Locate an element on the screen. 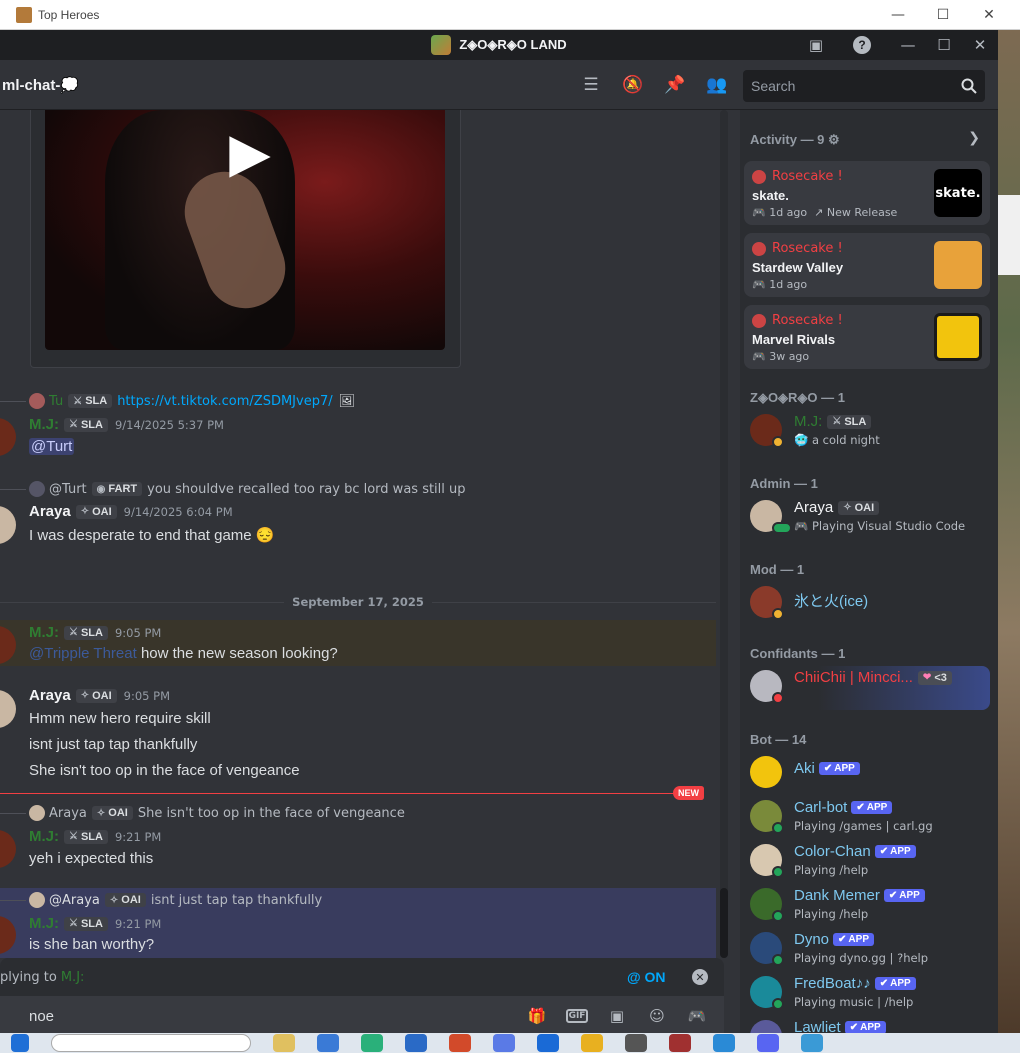 The width and height of the screenshot is (1020, 1053). outer-maximize-button: ☐ is located at coordinates (943, 15).